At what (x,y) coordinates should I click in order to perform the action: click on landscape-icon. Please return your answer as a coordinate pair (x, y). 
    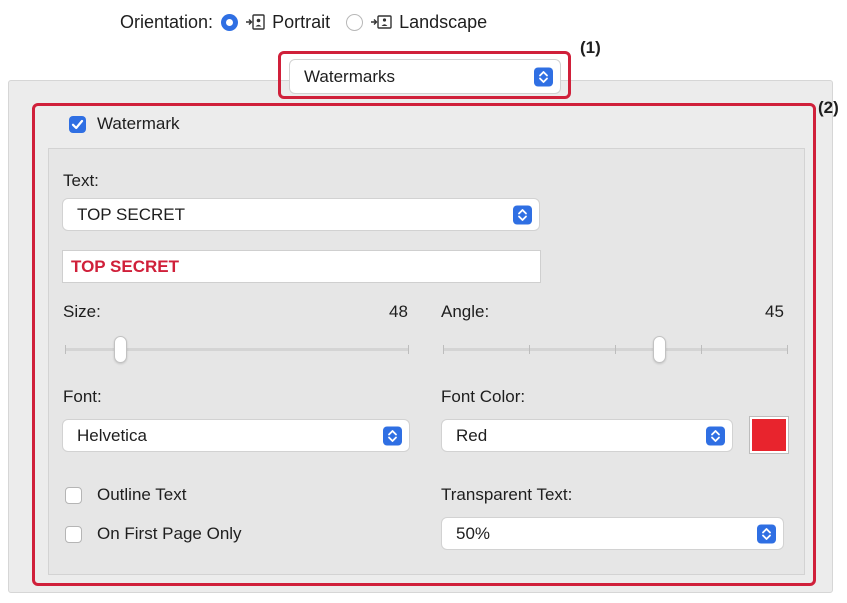
    Looking at the image, I should click on (381, 22).